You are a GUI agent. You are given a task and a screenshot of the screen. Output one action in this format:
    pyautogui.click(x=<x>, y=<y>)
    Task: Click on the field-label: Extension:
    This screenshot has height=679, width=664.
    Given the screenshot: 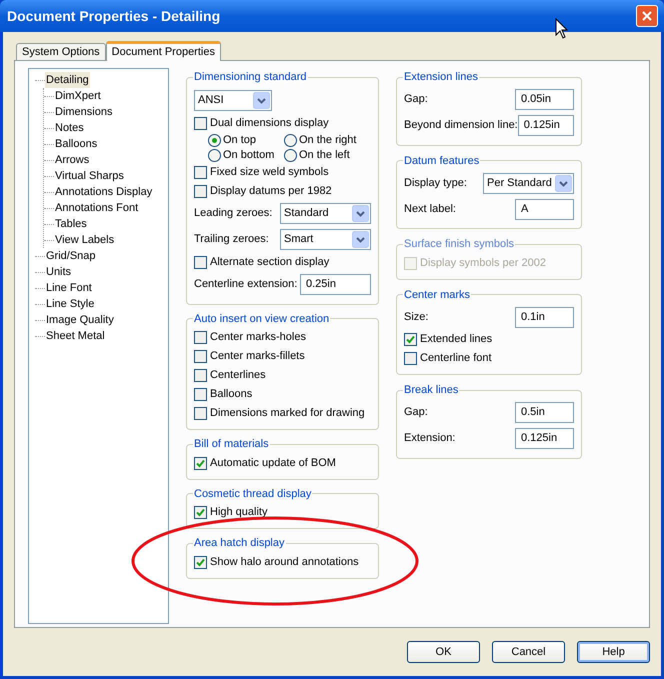 What is the action you would take?
    pyautogui.click(x=430, y=438)
    